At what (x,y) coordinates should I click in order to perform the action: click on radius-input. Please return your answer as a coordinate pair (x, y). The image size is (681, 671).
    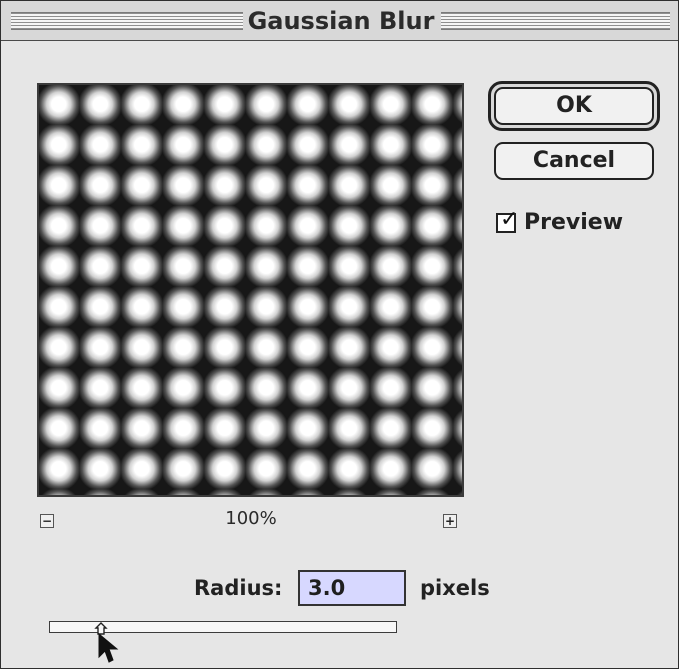
    Looking at the image, I should click on (352, 588).